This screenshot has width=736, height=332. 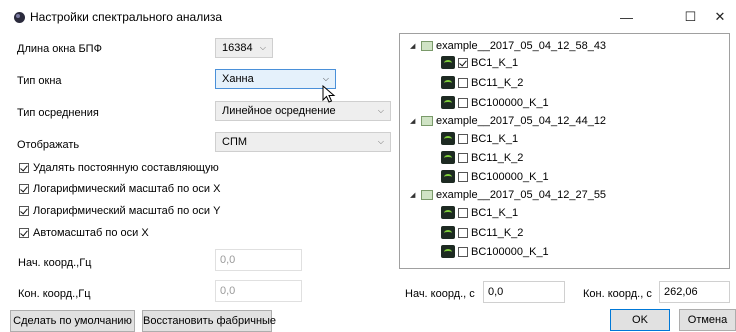 I want to click on app-icon, so click(x=19, y=17).